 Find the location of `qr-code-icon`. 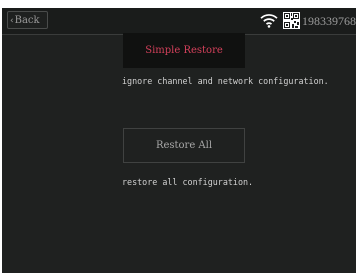

qr-code-icon is located at coordinates (291, 20).